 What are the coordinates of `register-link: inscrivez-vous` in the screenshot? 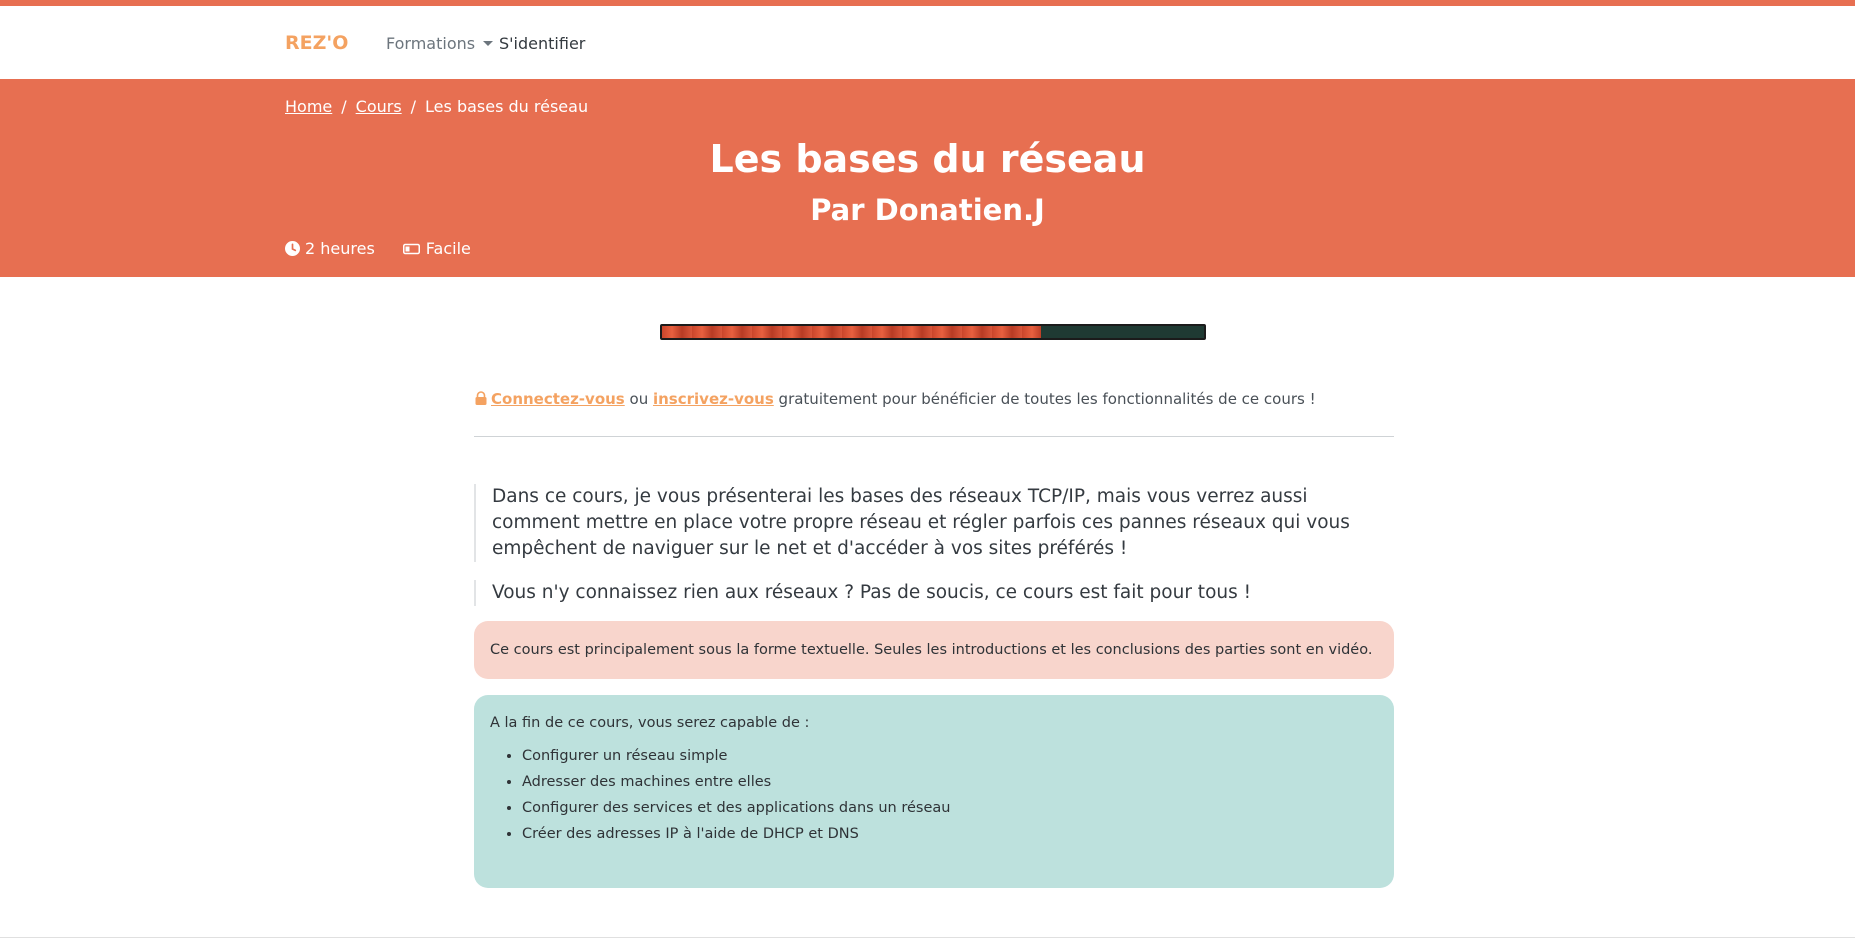 It's located at (713, 399).